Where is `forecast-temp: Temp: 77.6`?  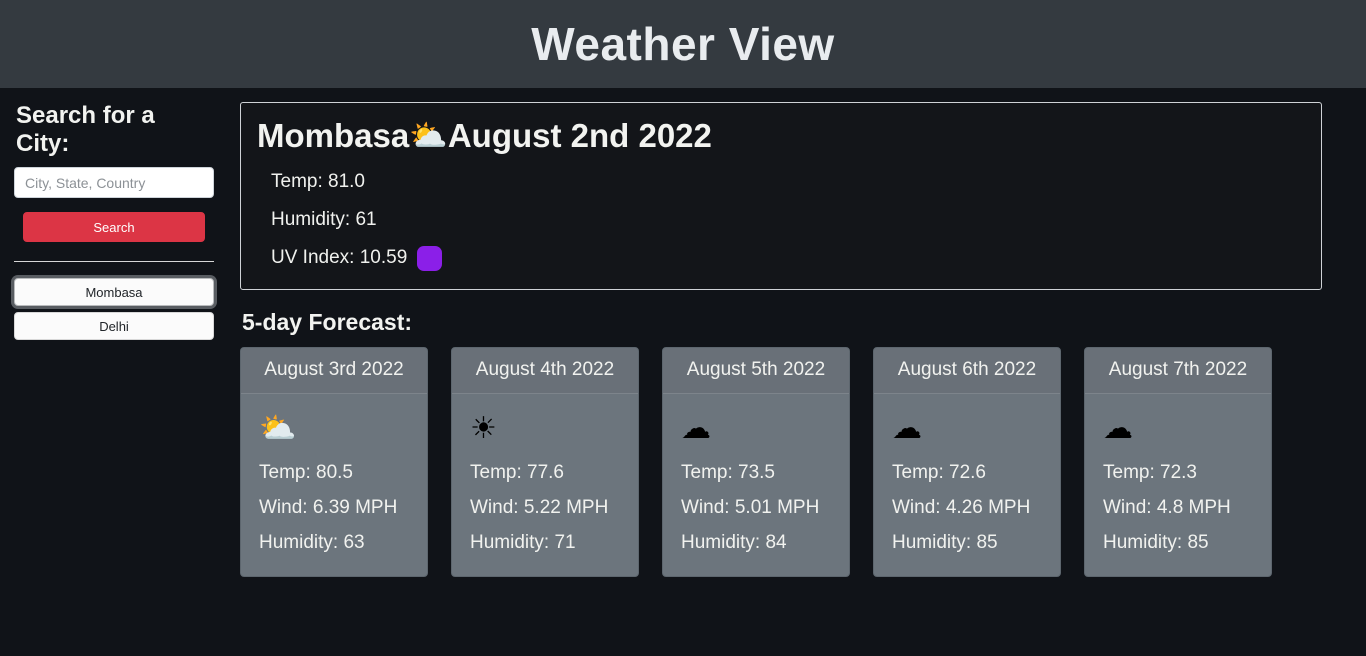
forecast-temp: Temp: 77.6 is located at coordinates (517, 472).